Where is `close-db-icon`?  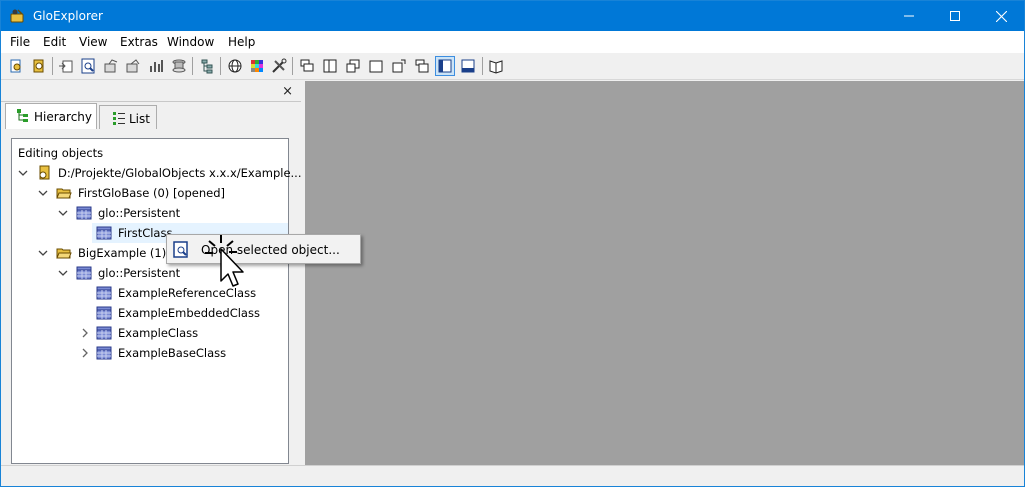 close-db-icon is located at coordinates (38, 66).